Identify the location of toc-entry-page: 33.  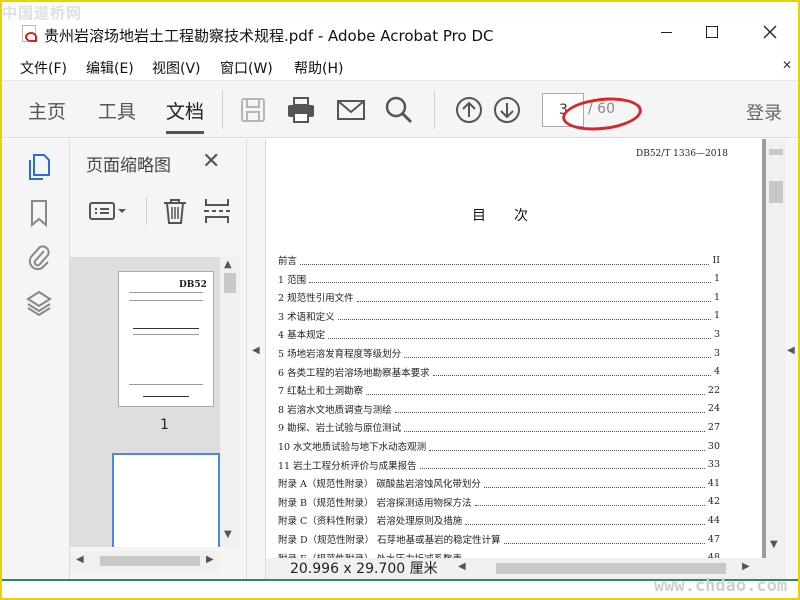
(713, 465).